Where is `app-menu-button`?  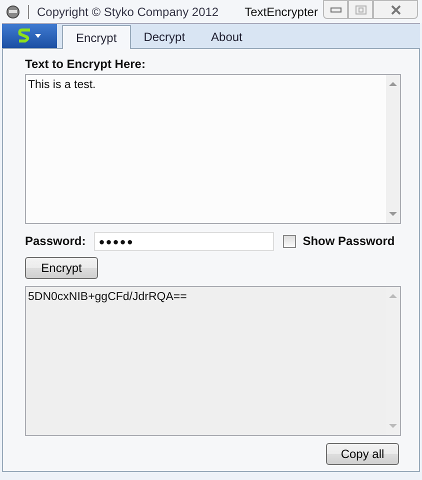 app-menu-button is located at coordinates (29, 36).